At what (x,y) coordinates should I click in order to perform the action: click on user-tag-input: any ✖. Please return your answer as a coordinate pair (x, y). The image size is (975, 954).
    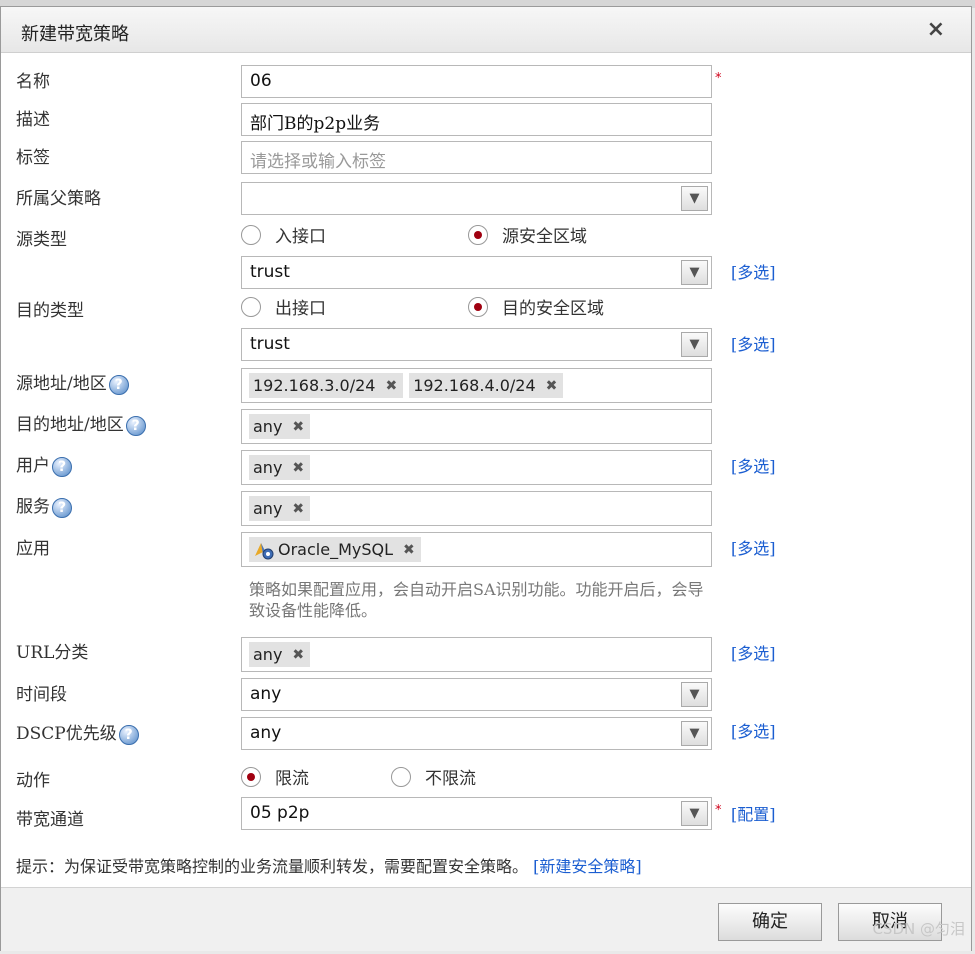
    Looking at the image, I should click on (476, 467).